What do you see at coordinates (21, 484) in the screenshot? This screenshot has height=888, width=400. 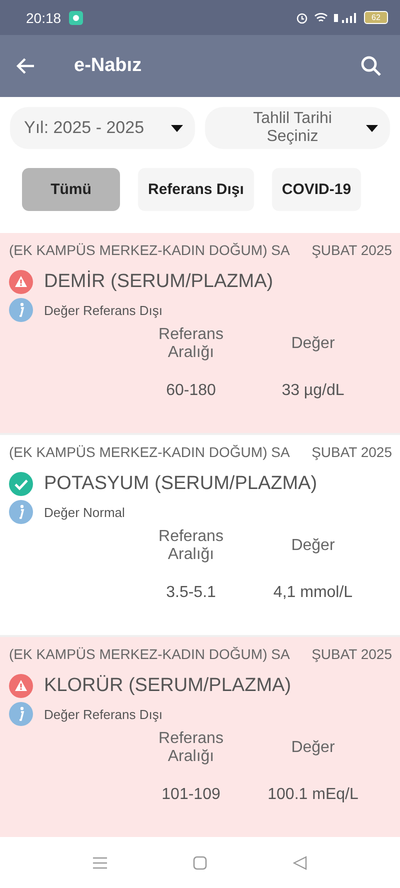 I see `check-icon` at bounding box center [21, 484].